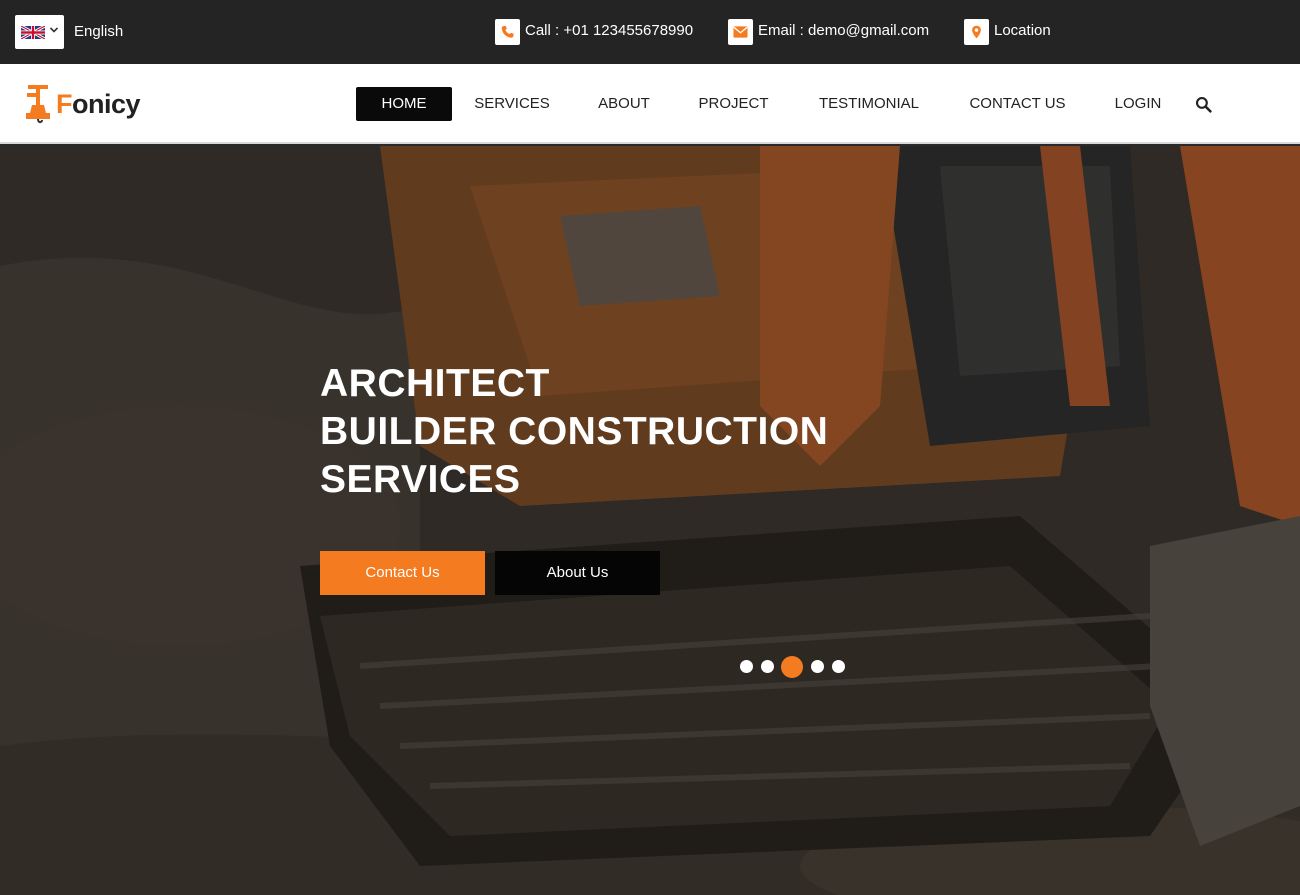 The image size is (1300, 895). I want to click on language-selector, so click(39, 32).